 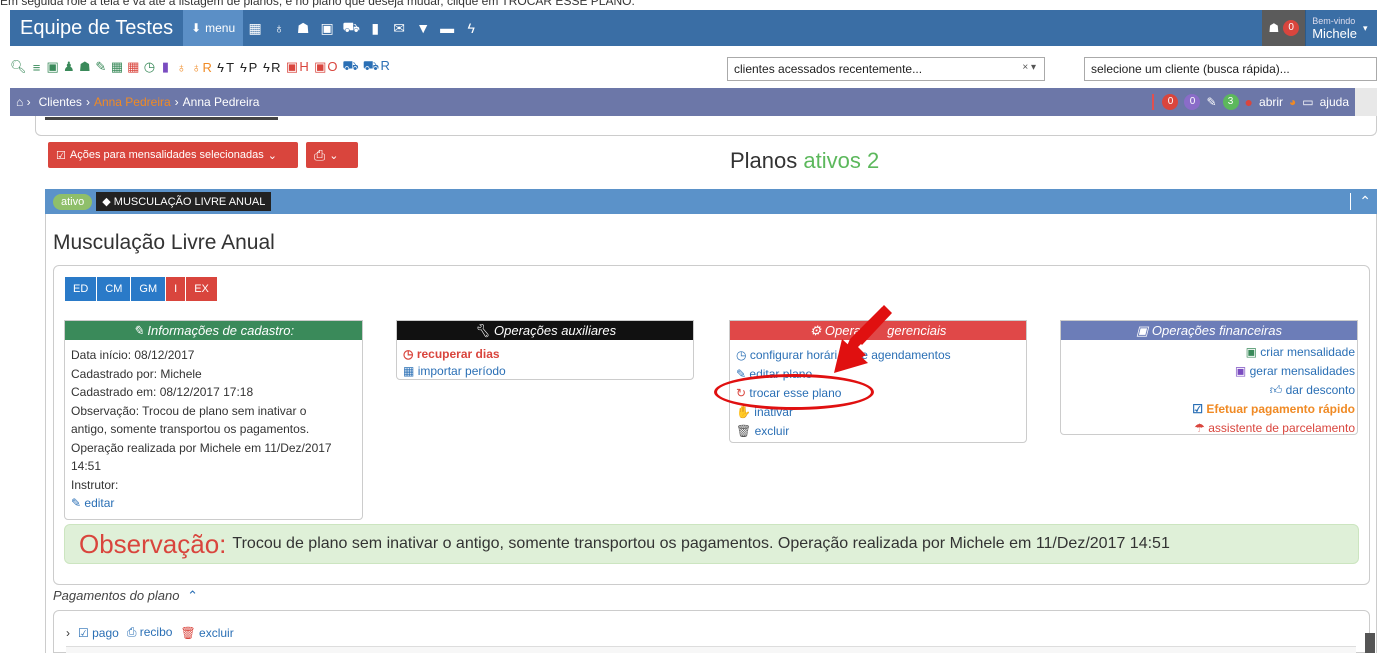 What do you see at coordinates (1209, 330) in the screenshot?
I see `financial-ops-header: ▣ Operações financeiras` at bounding box center [1209, 330].